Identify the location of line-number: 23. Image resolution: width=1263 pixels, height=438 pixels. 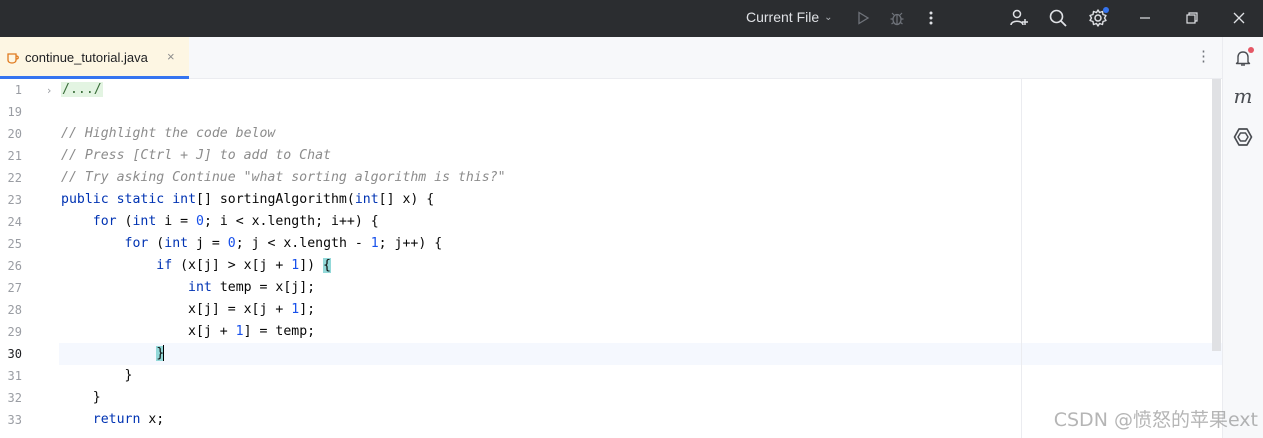
(14, 200).